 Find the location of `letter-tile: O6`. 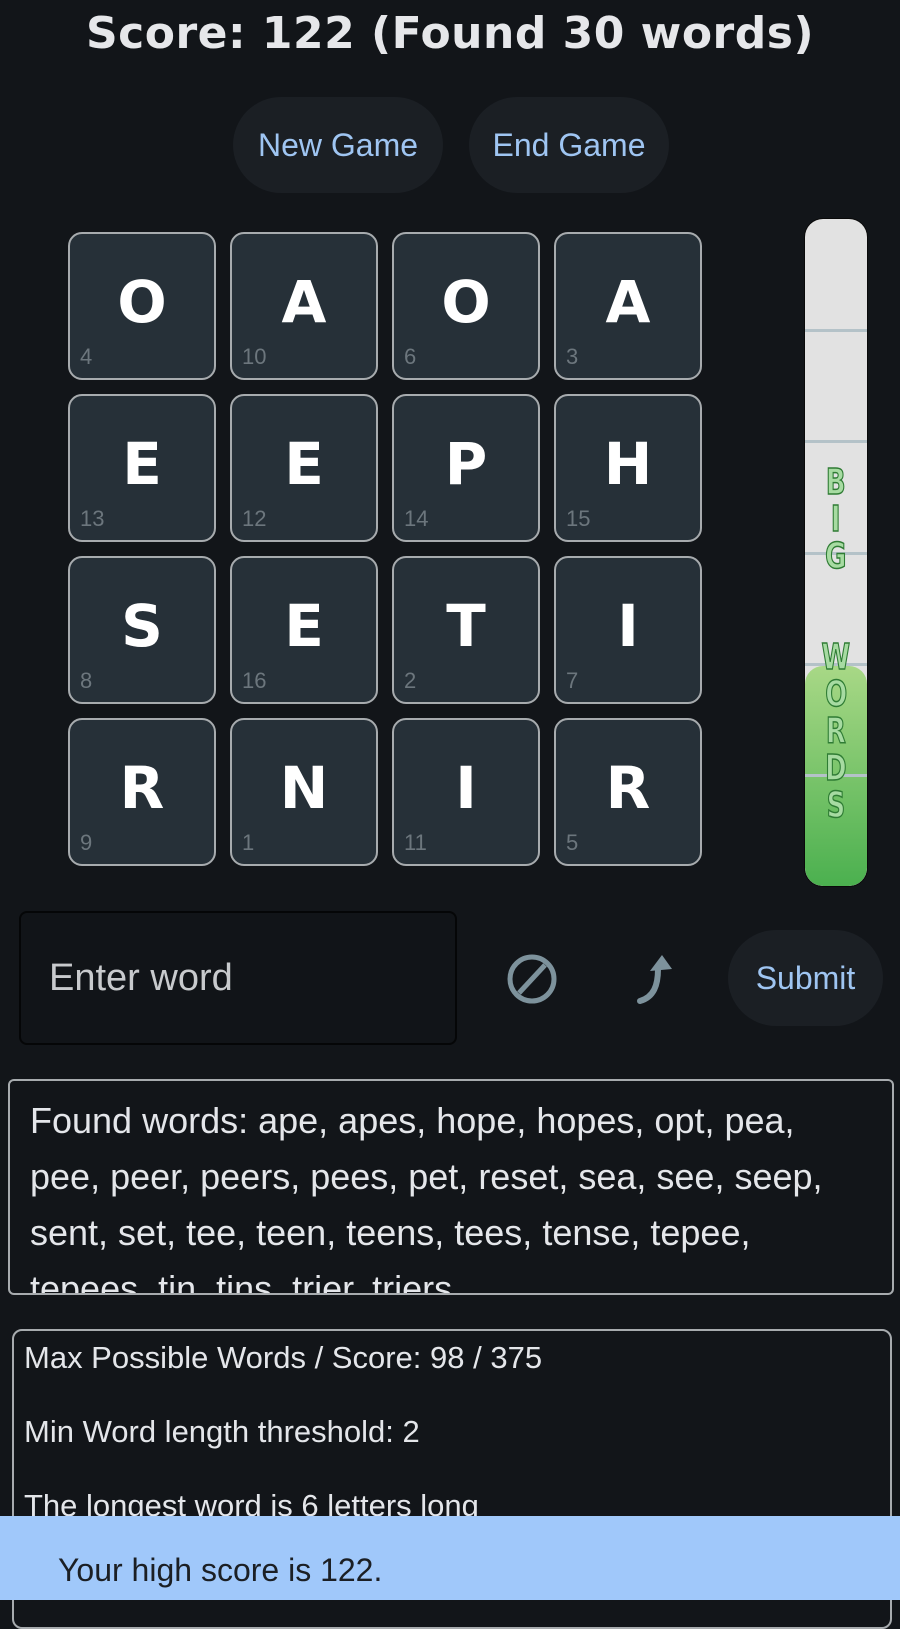

letter-tile: O6 is located at coordinates (466, 306).